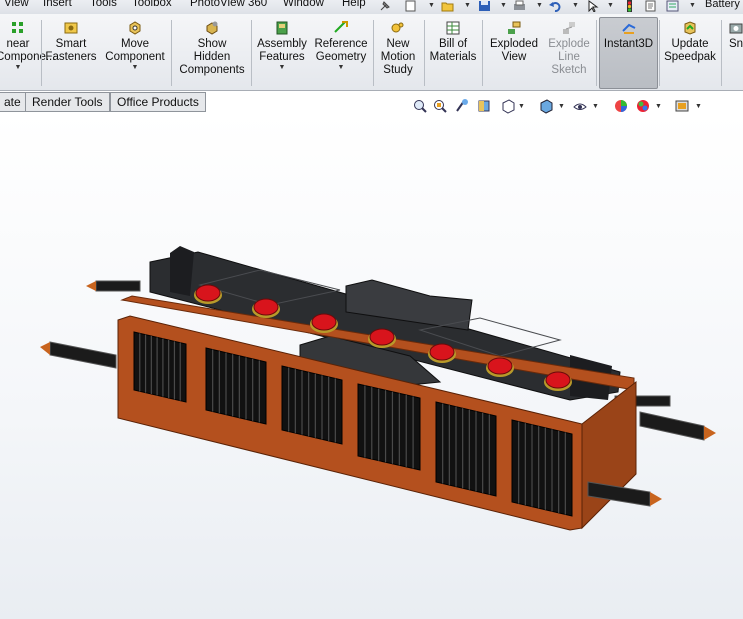 Image resolution: width=743 pixels, height=619 pixels. I want to click on menu-window: Window, so click(303, 4).